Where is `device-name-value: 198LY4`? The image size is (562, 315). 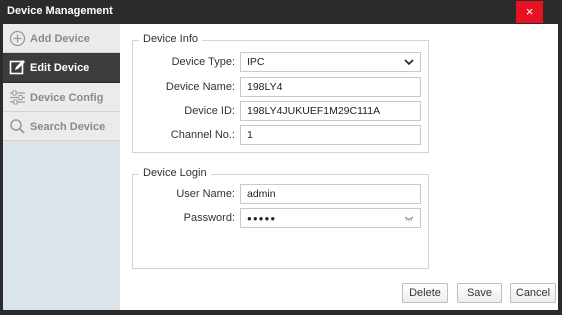
device-name-value: 198LY4 is located at coordinates (265, 87).